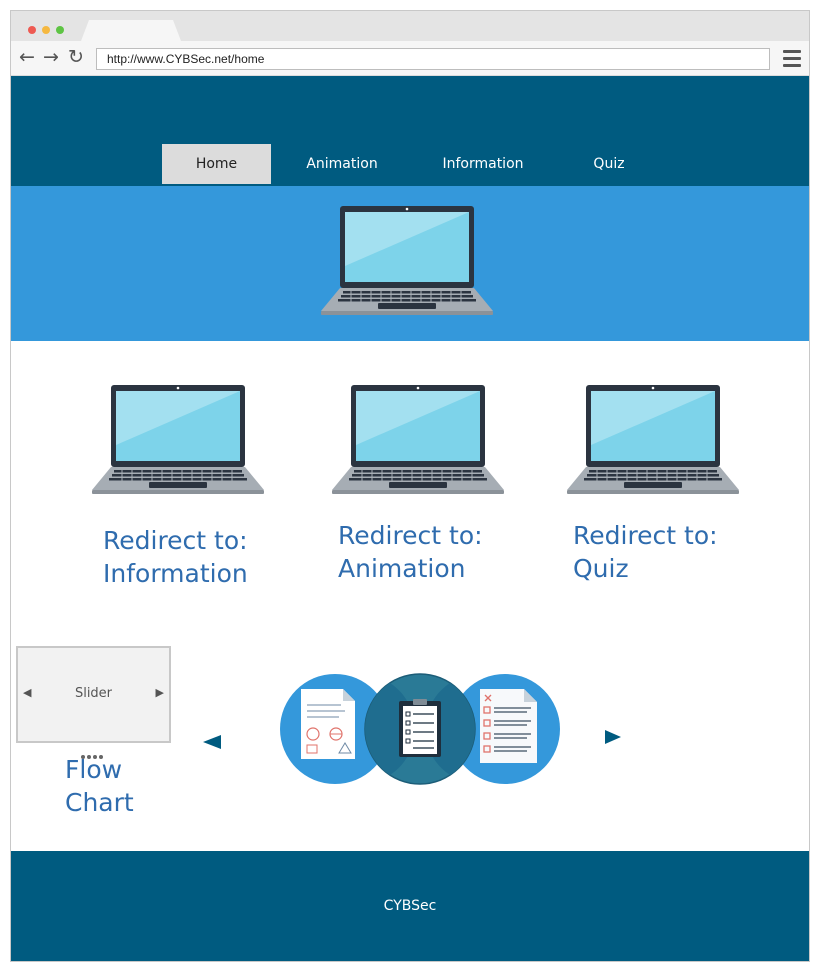 The image size is (820, 970). I want to click on quiz-laptop-icon, so click(653, 440).